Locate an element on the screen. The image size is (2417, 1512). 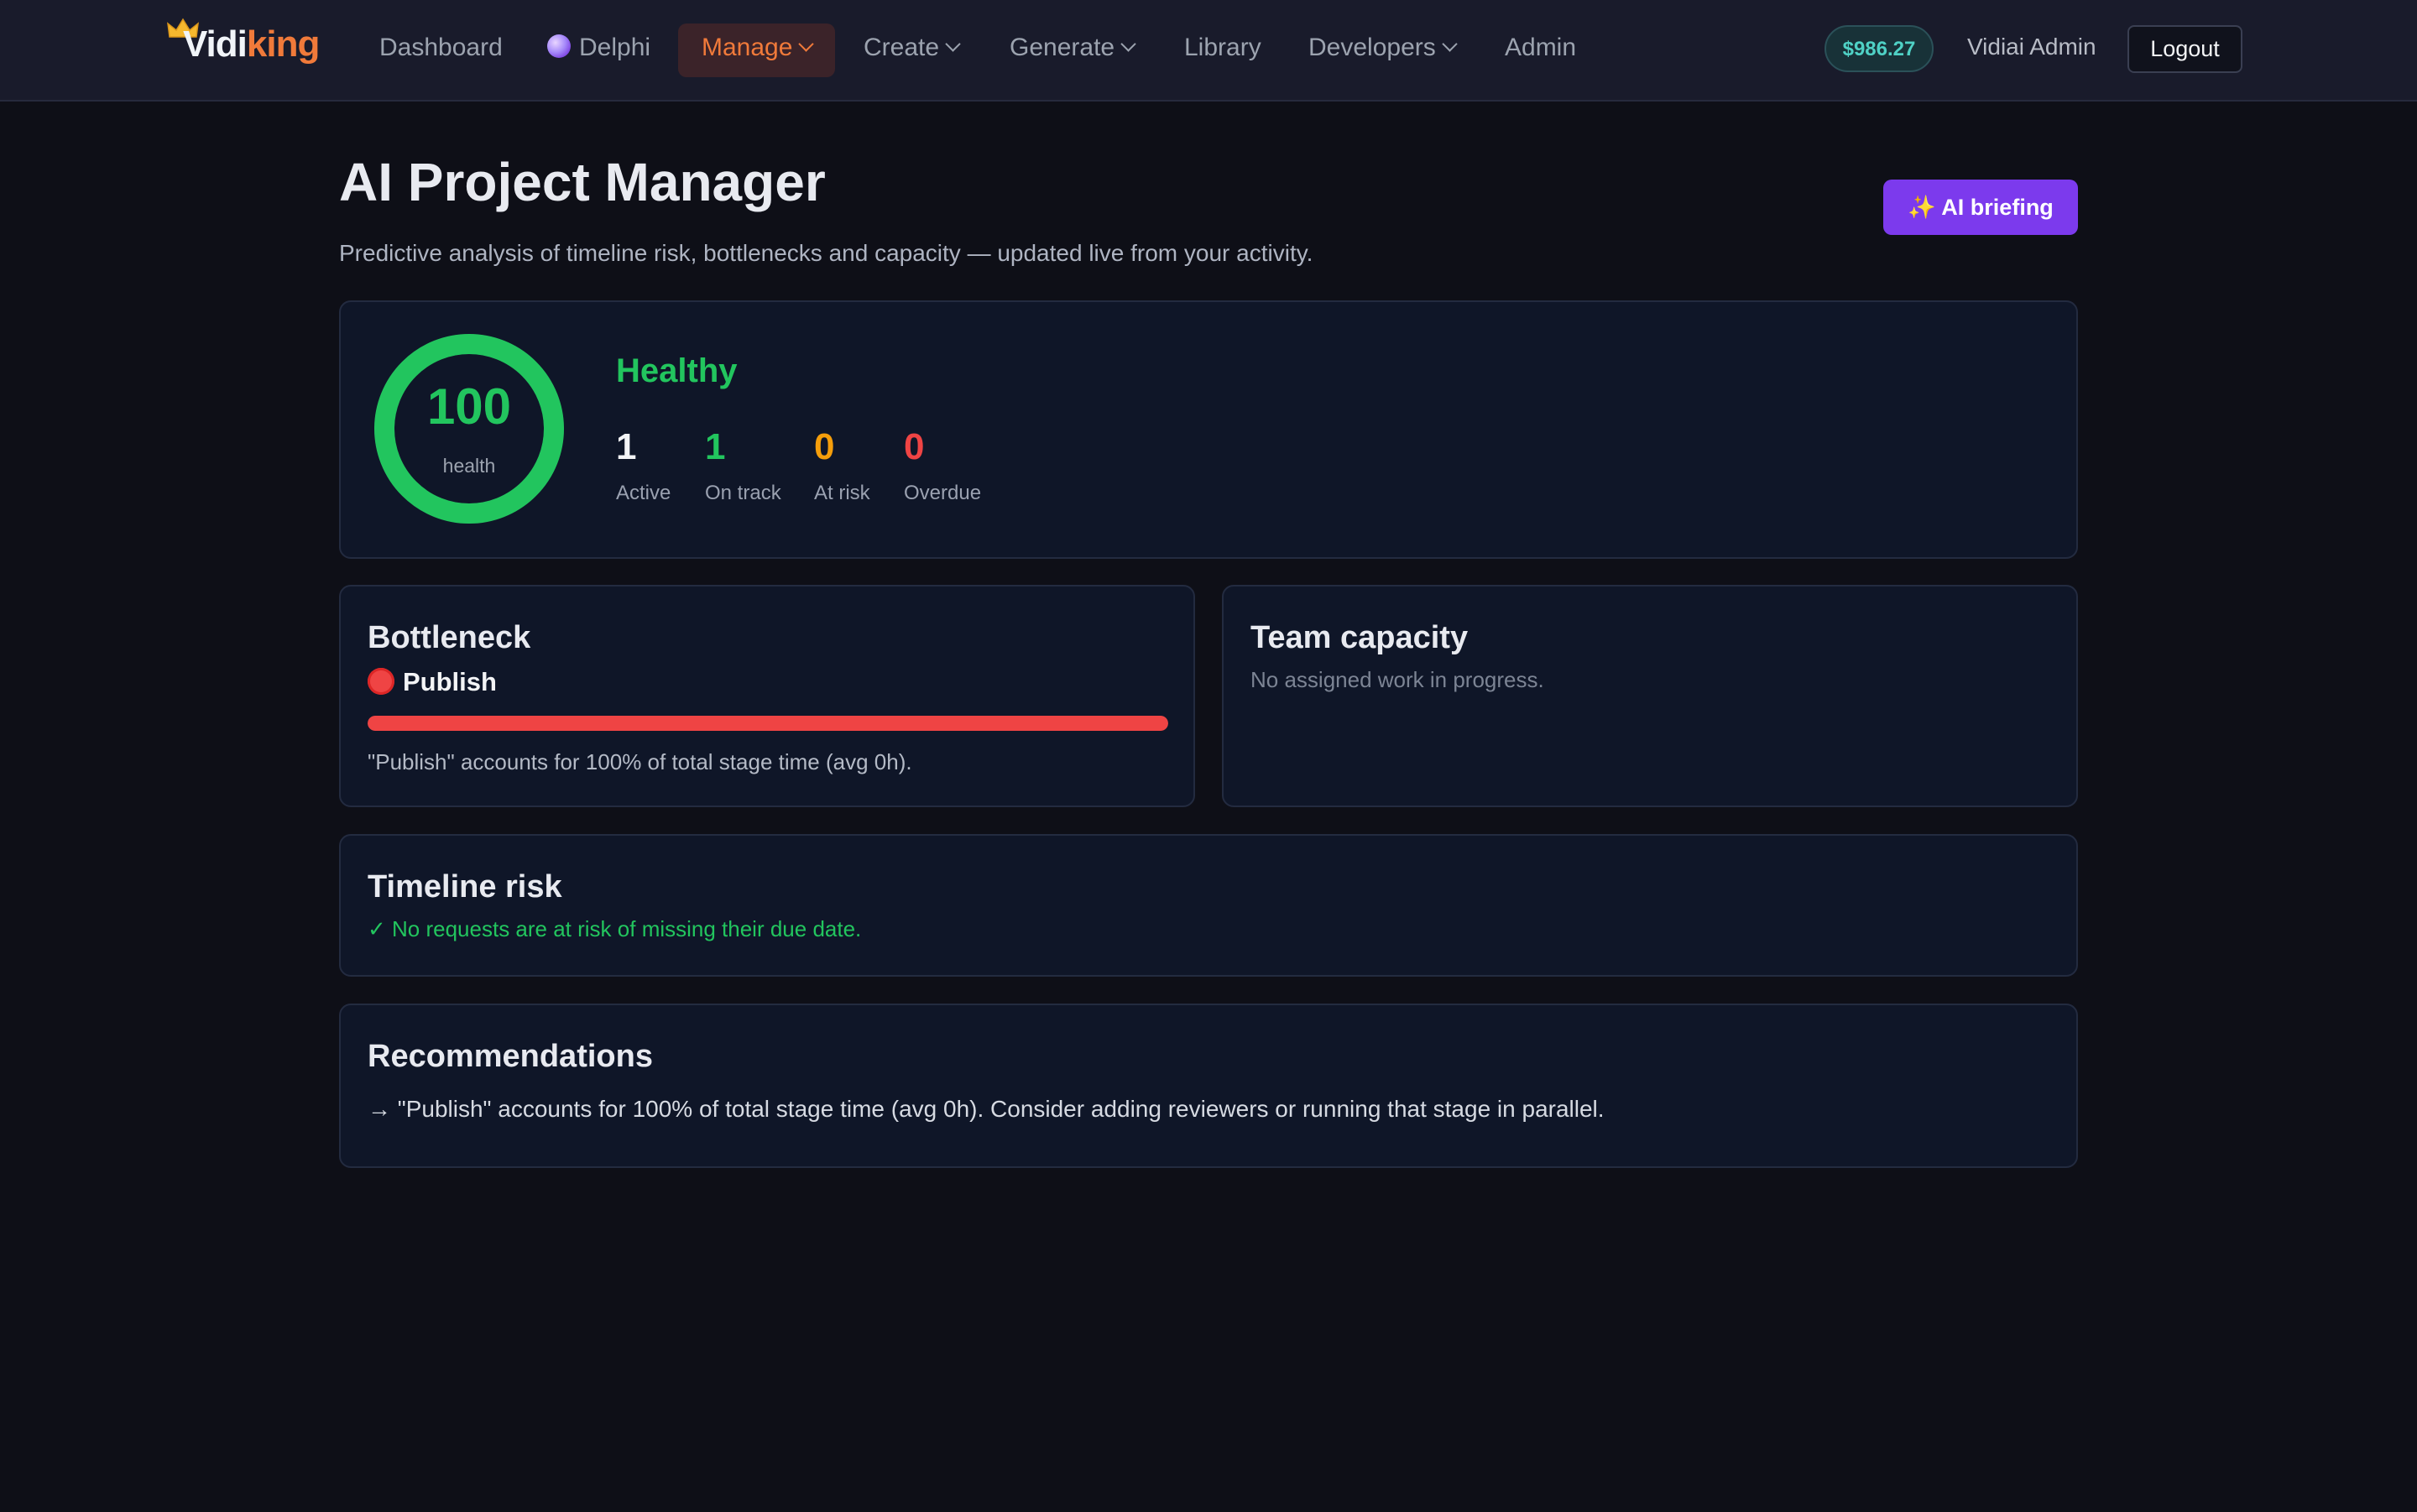
nav-delphi: Delphi is located at coordinates (599, 50).